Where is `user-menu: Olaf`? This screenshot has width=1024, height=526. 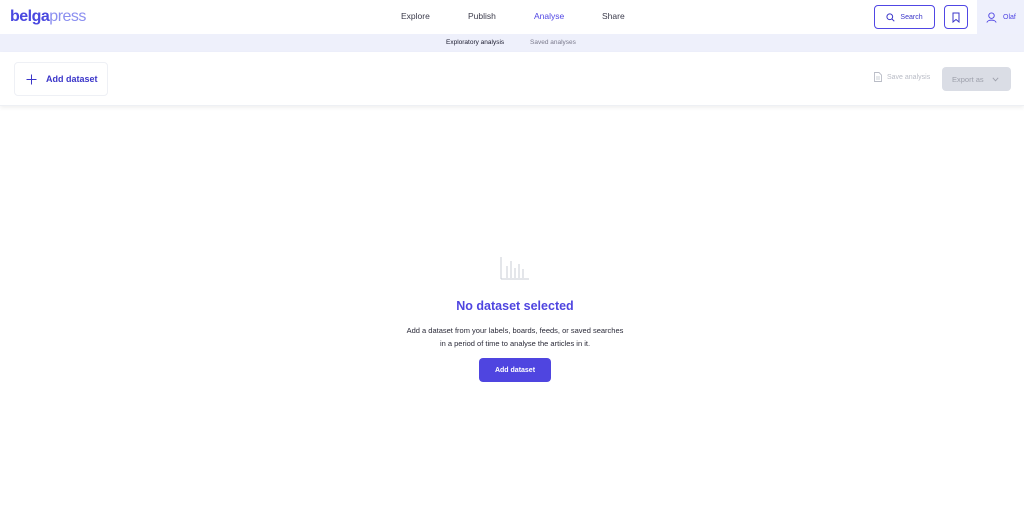 user-menu: Olaf is located at coordinates (1000, 17).